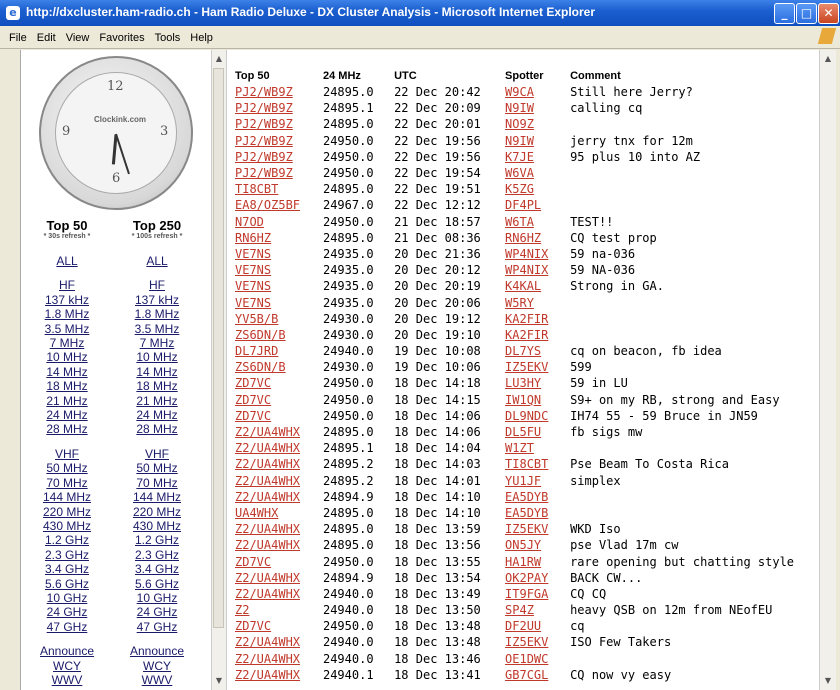  I want to click on spotter-link: W6TA, so click(519, 222).